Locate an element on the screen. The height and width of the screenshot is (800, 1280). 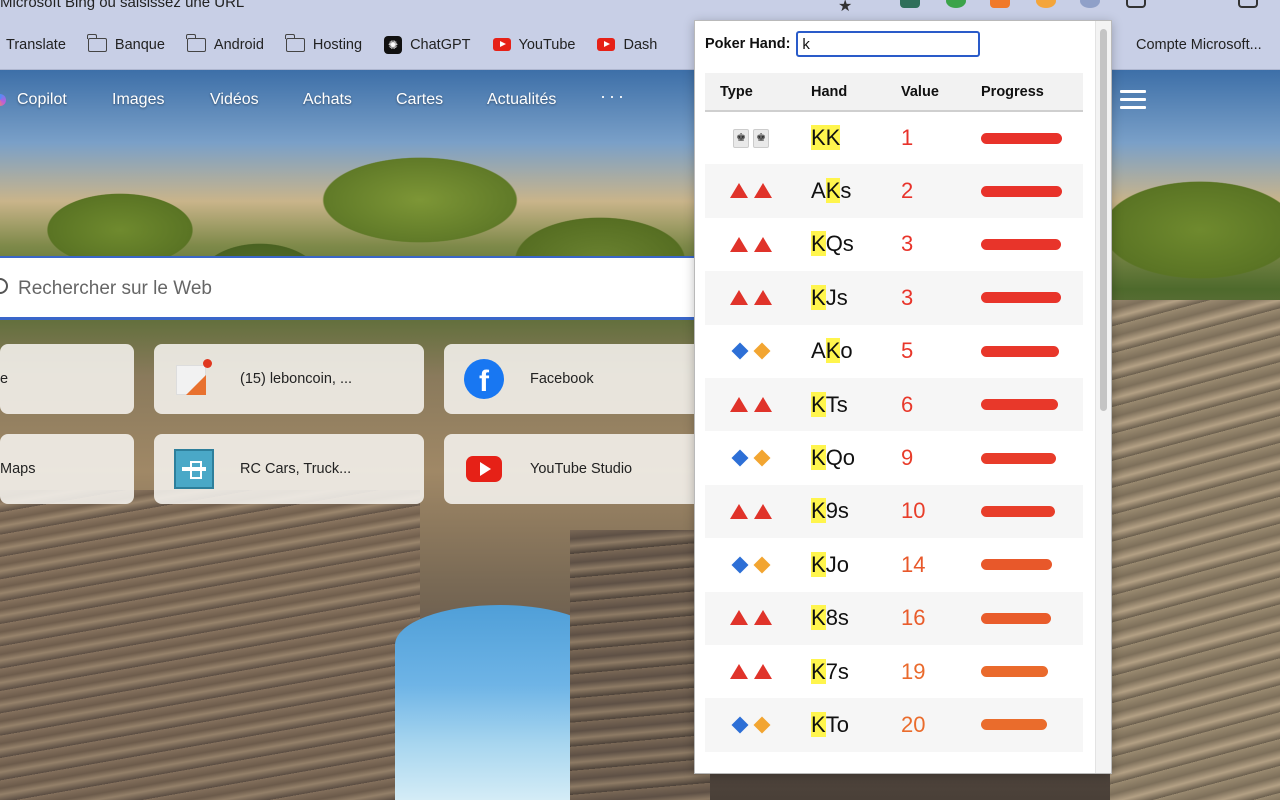
hand-value-cell: 16 is located at coordinates (941, 618).